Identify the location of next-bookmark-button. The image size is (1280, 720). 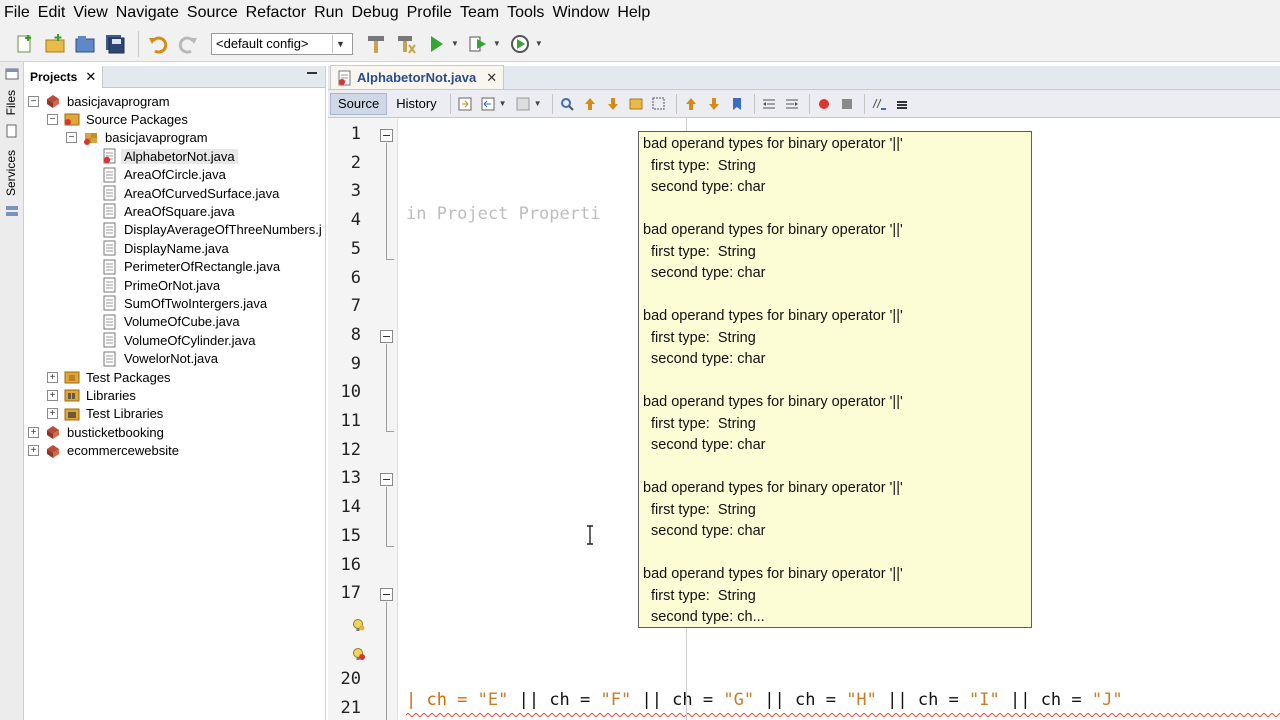
(714, 104).